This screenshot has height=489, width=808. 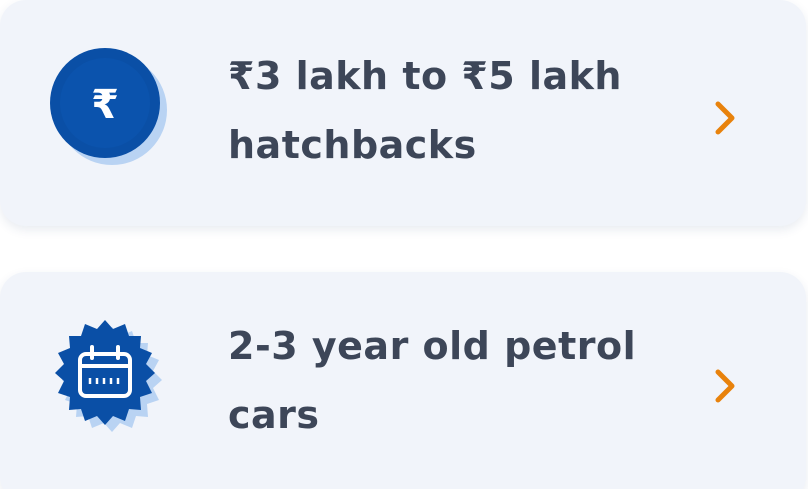 I want to click on rupee-symbol: ₹, so click(x=105, y=105).